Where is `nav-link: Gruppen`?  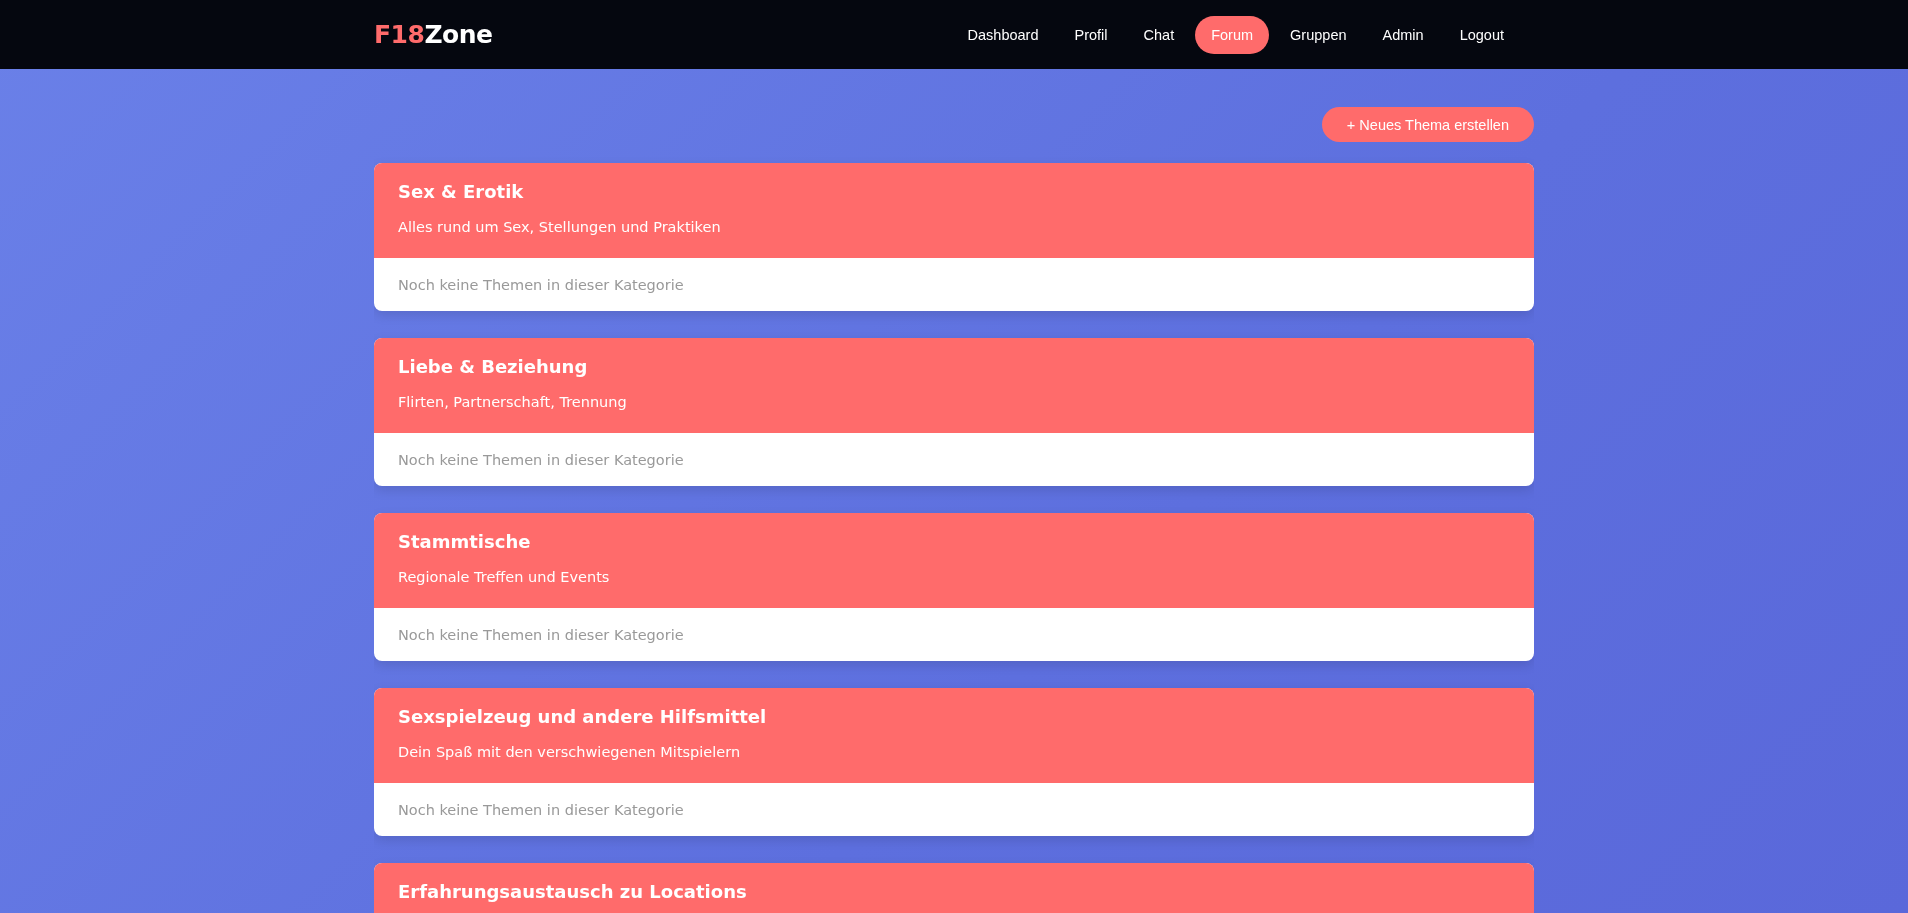 nav-link: Gruppen is located at coordinates (1318, 34).